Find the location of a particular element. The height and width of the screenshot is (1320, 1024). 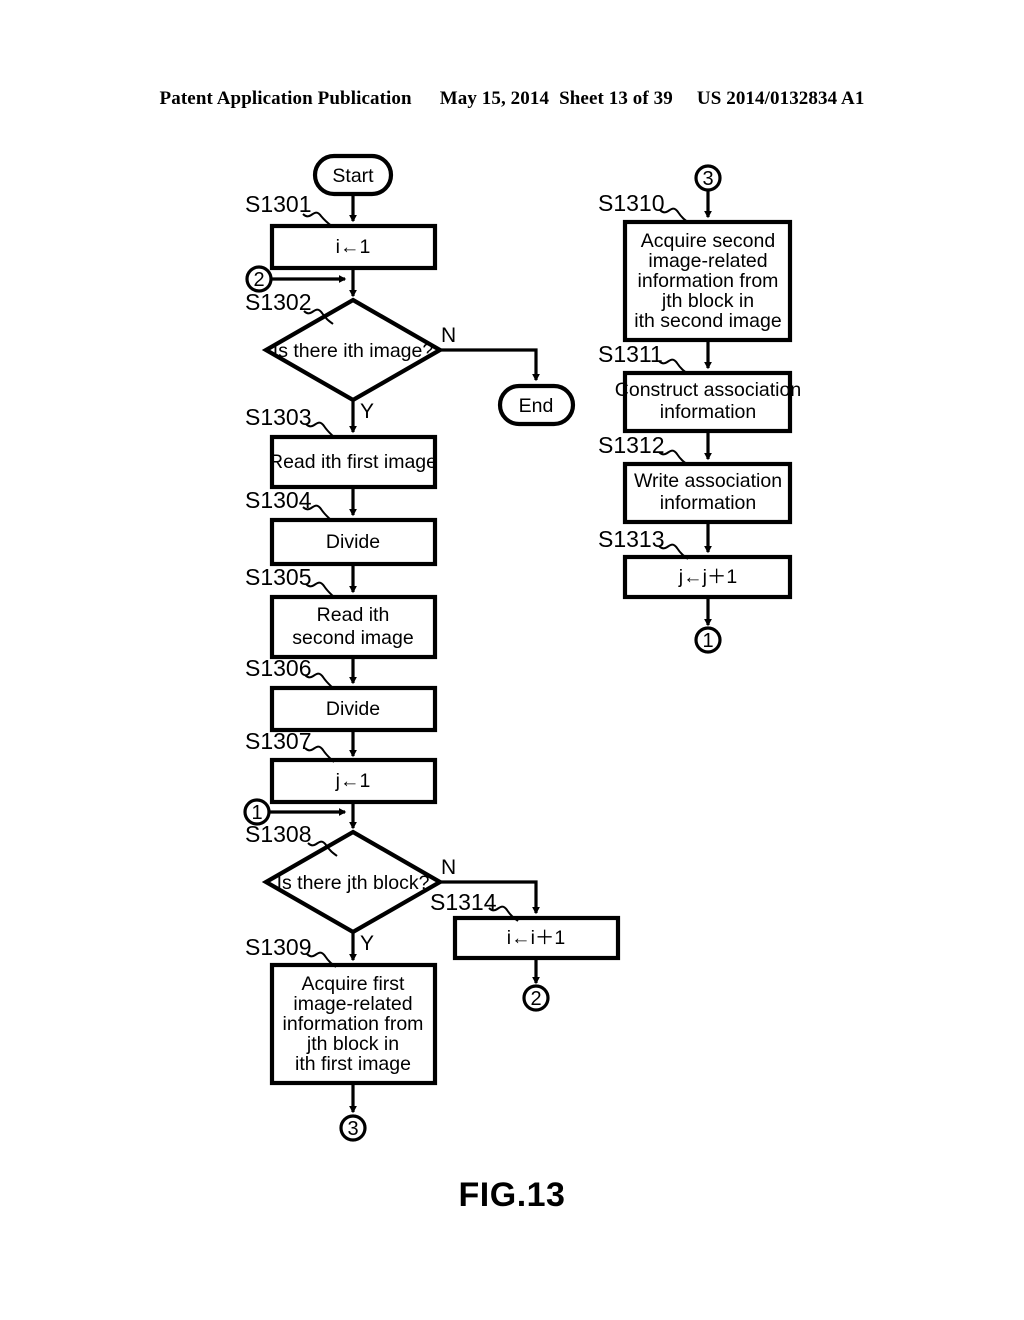

node-s1302-label: Is there ith image? is located at coordinates (353, 351).